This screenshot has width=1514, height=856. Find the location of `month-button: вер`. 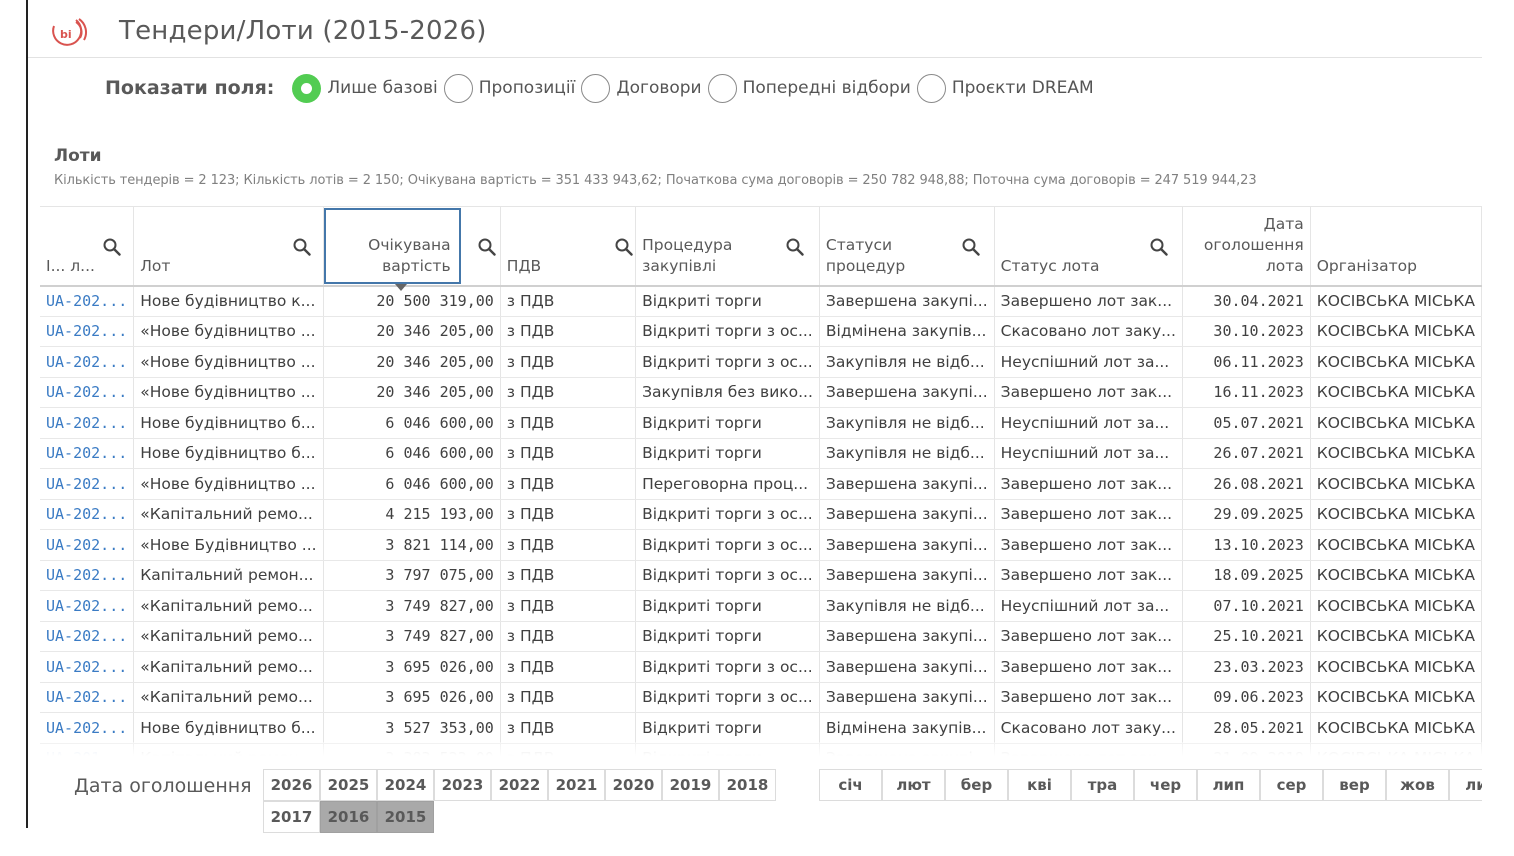

month-button: вер is located at coordinates (1354, 785).